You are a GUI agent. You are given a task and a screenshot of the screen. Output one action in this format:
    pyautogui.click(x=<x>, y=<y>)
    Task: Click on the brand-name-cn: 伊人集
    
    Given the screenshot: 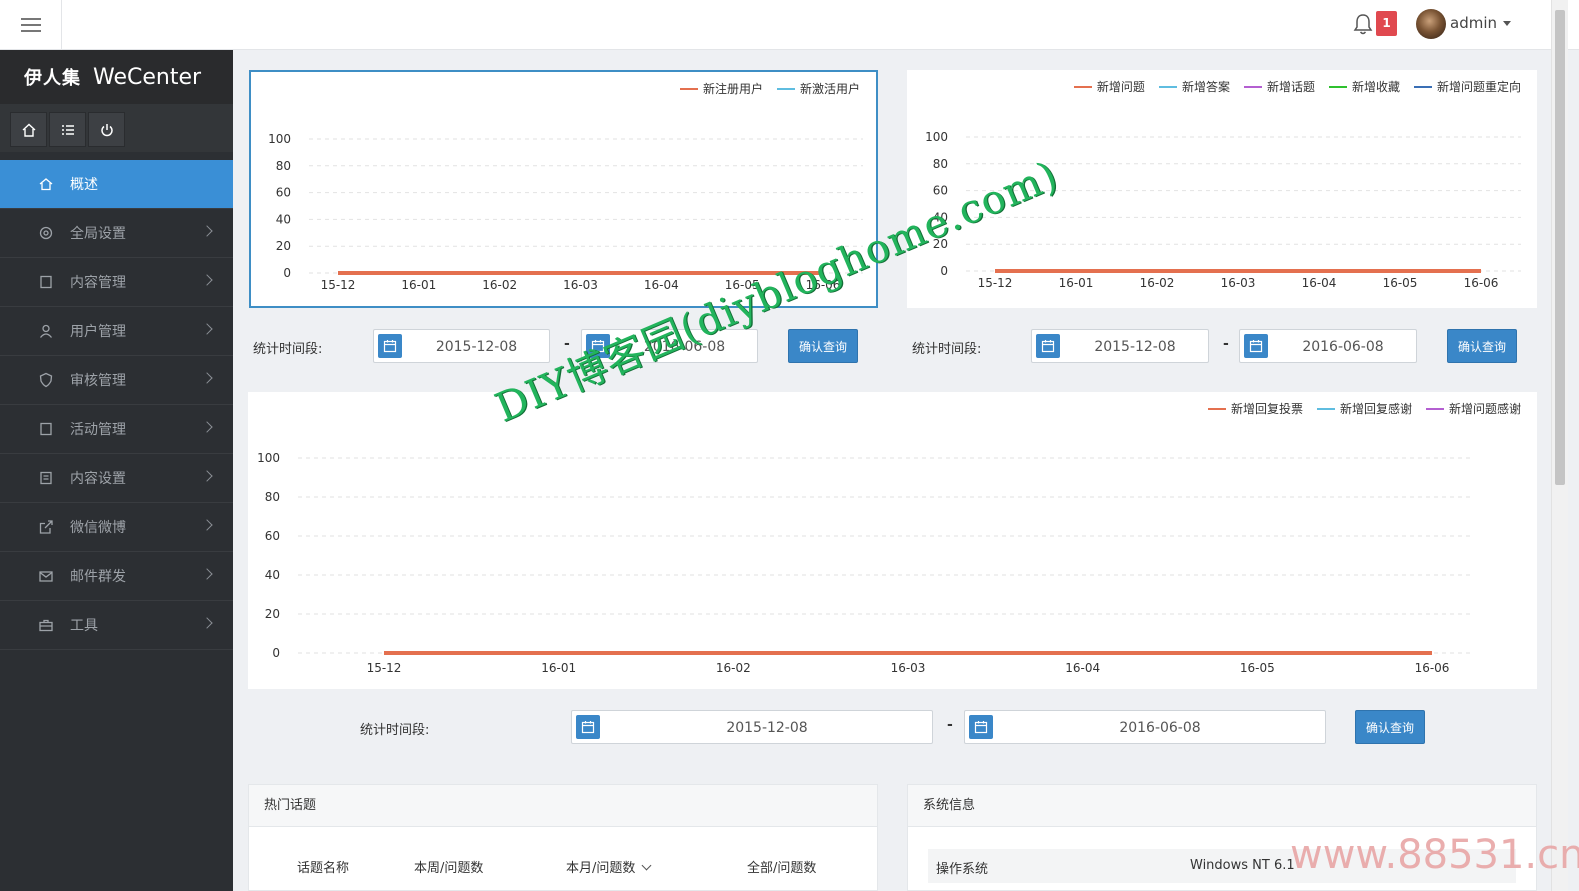 What is the action you would take?
    pyautogui.click(x=52, y=78)
    